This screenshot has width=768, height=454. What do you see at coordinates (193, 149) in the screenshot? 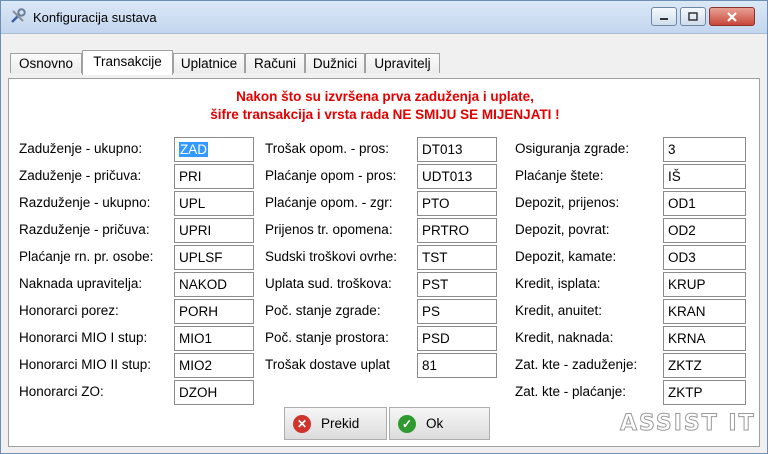
I see `selected-text: ZAD` at bounding box center [193, 149].